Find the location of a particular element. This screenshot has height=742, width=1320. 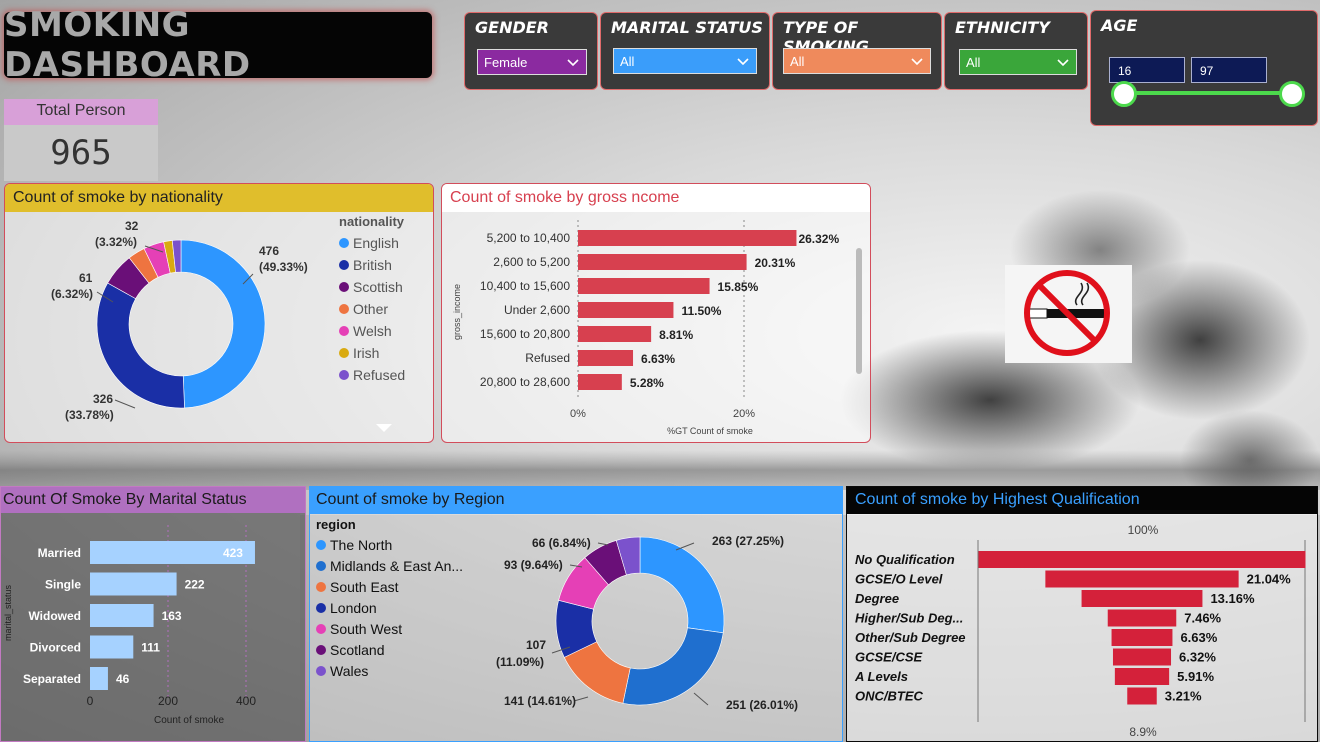

dashboard-title-box: SMOKING DASHBOARD is located at coordinates (218, 45).